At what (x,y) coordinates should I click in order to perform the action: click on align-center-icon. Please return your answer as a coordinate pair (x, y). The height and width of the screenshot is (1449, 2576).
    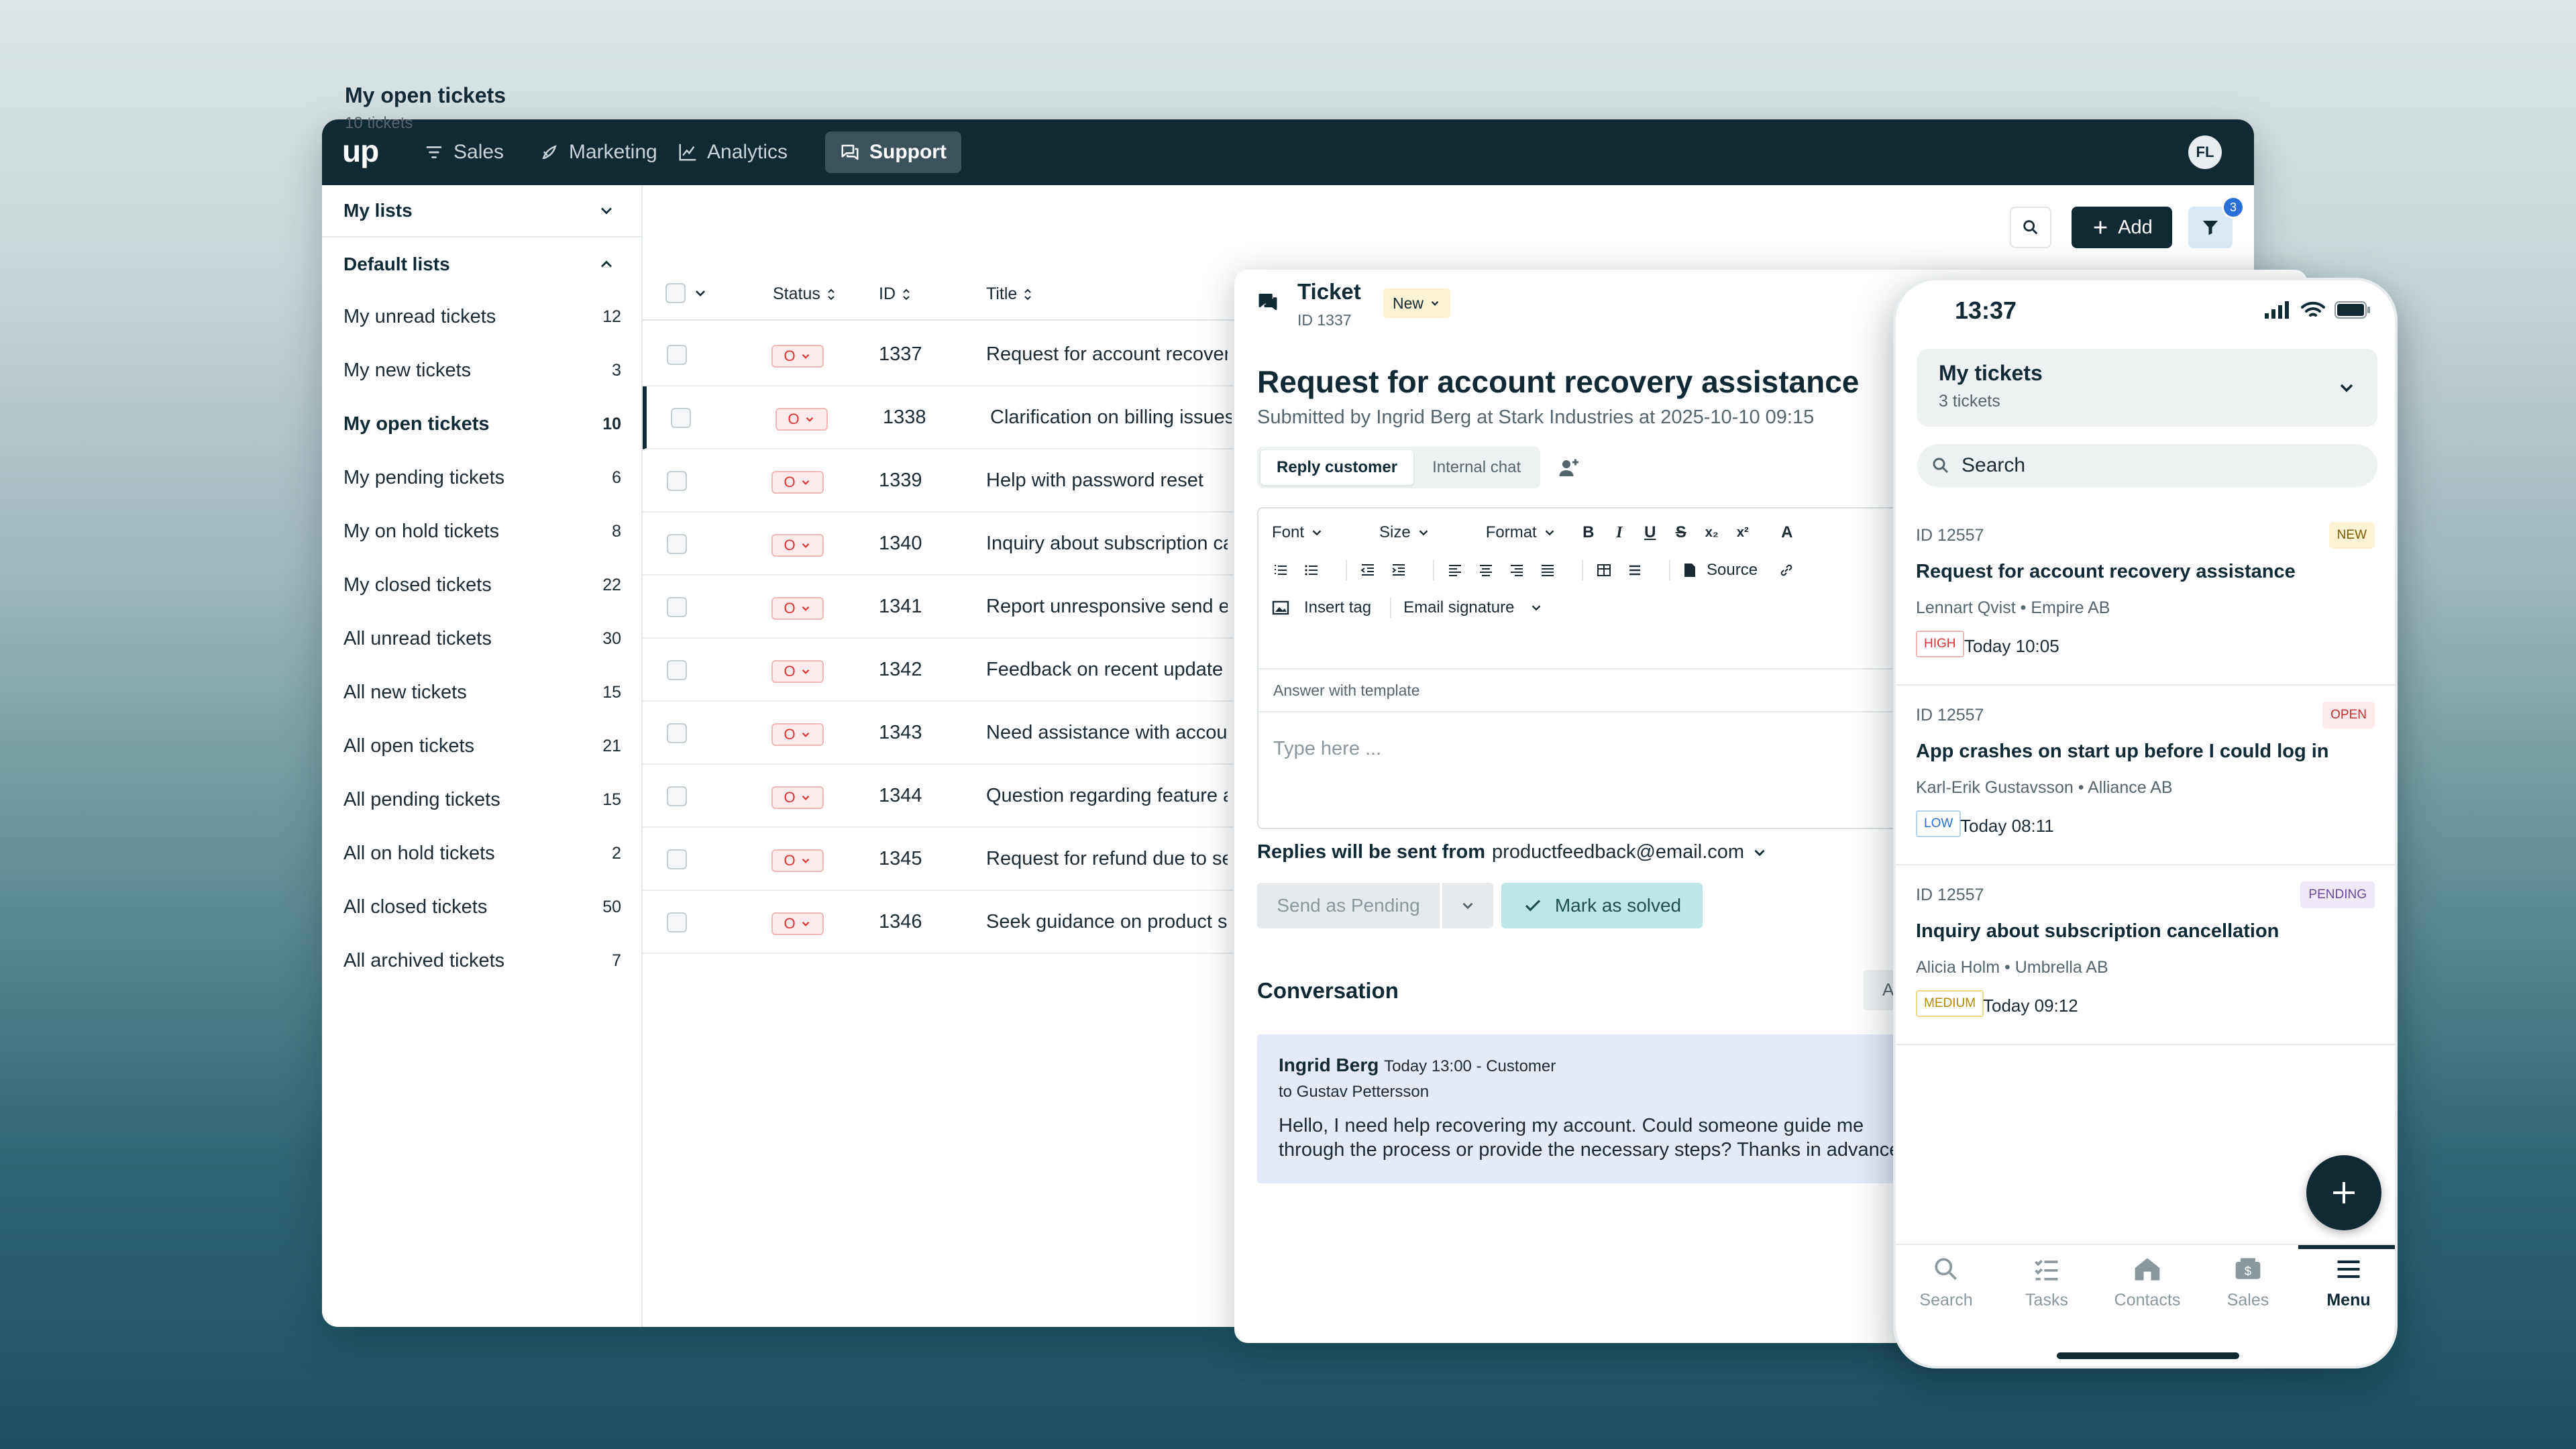
    Looking at the image, I should click on (1486, 570).